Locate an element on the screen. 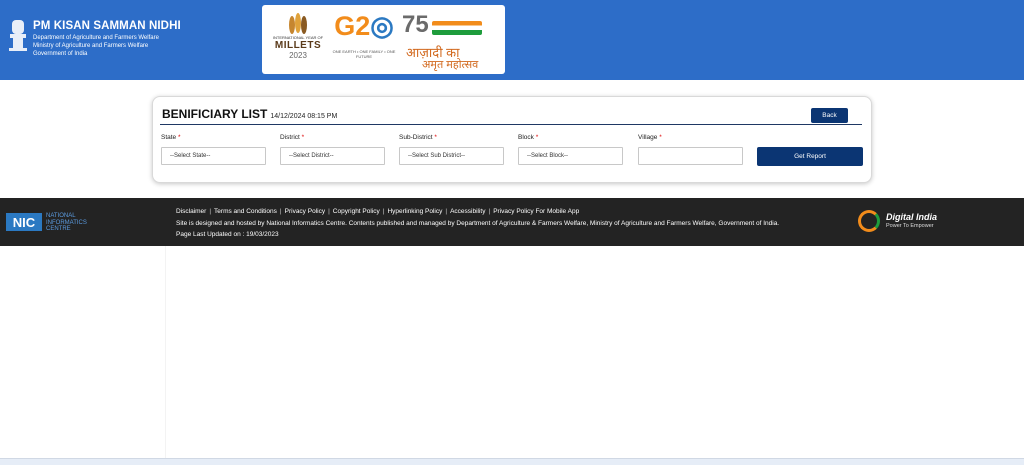 The width and height of the screenshot is (1024, 465). privacy-policy-link: Privacy Policy is located at coordinates (305, 211).